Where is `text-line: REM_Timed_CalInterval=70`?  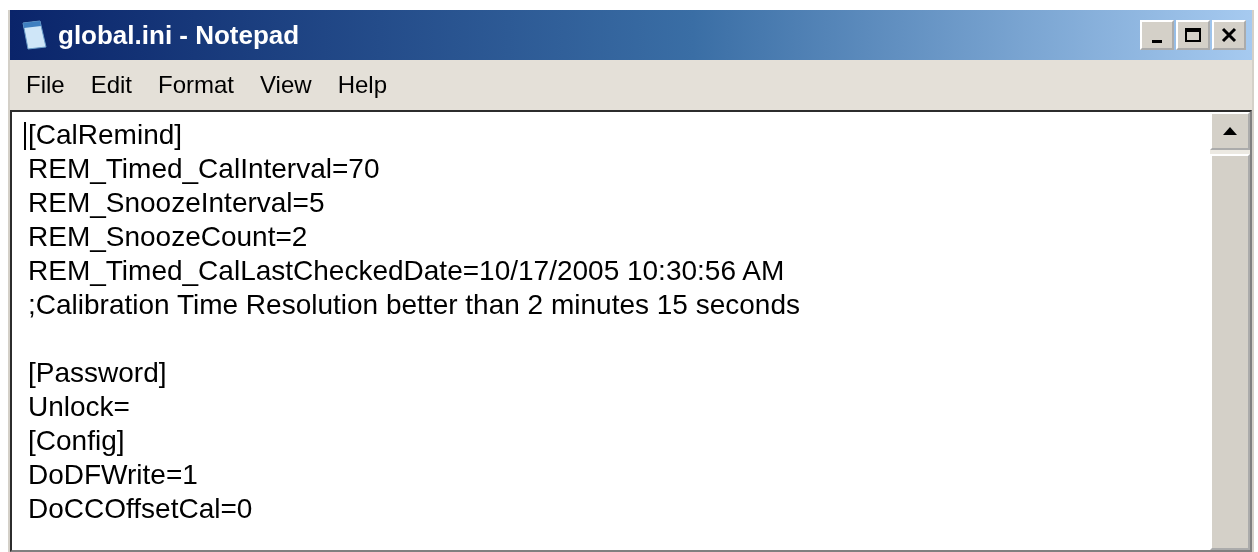 text-line: REM_Timed_CalInterval=70 is located at coordinates (204, 169).